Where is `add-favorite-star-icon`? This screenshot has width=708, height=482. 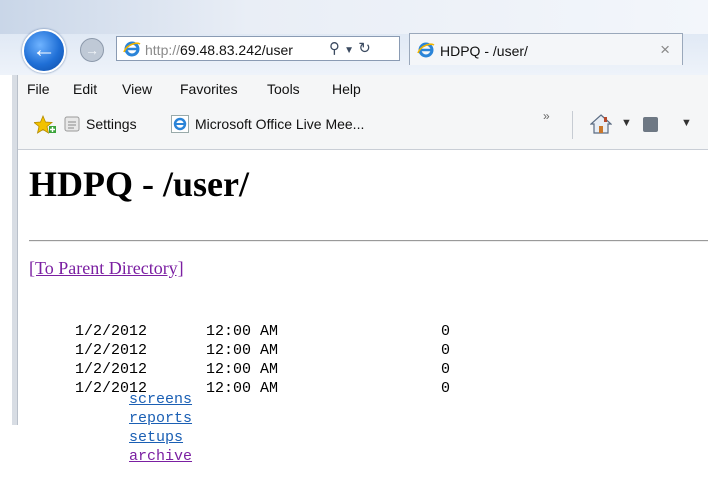 add-favorite-star-icon is located at coordinates (45, 125).